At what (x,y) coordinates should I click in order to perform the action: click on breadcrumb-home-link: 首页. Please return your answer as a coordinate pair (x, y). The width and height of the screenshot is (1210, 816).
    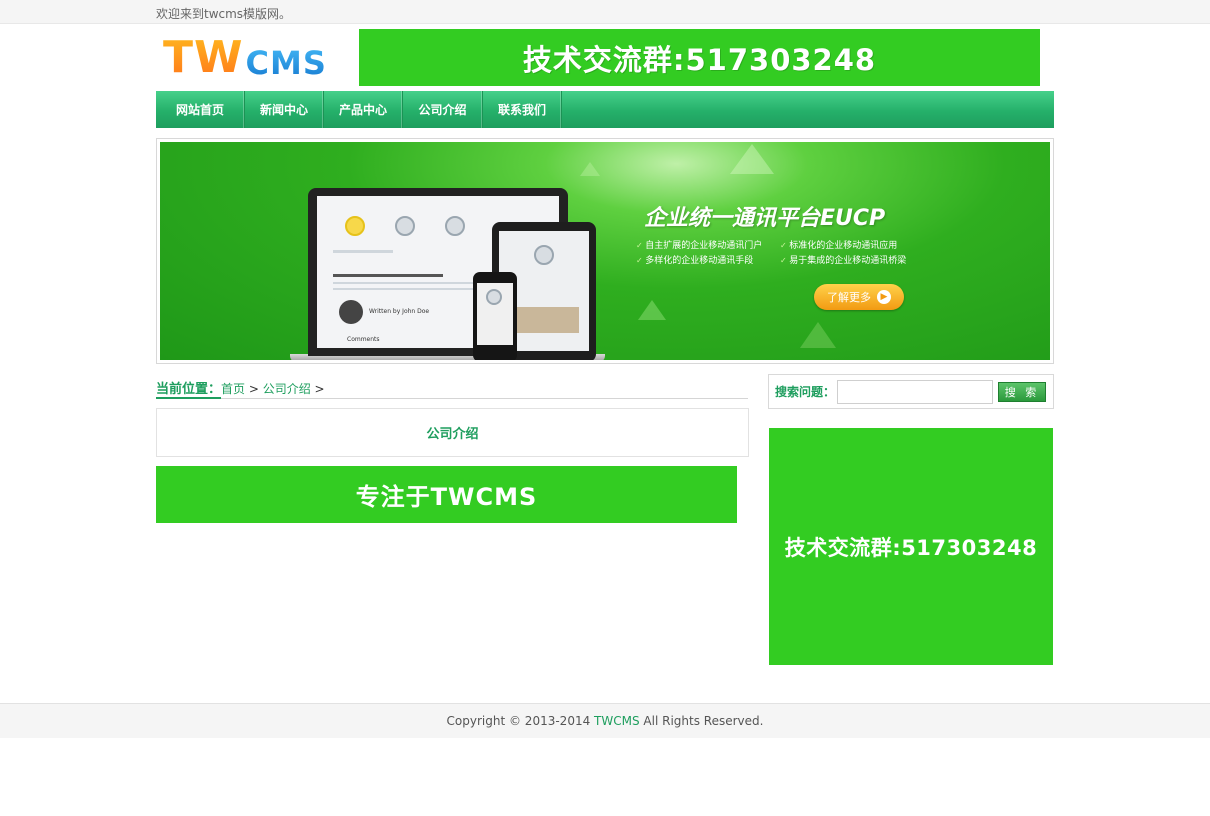
    Looking at the image, I should click on (233, 389).